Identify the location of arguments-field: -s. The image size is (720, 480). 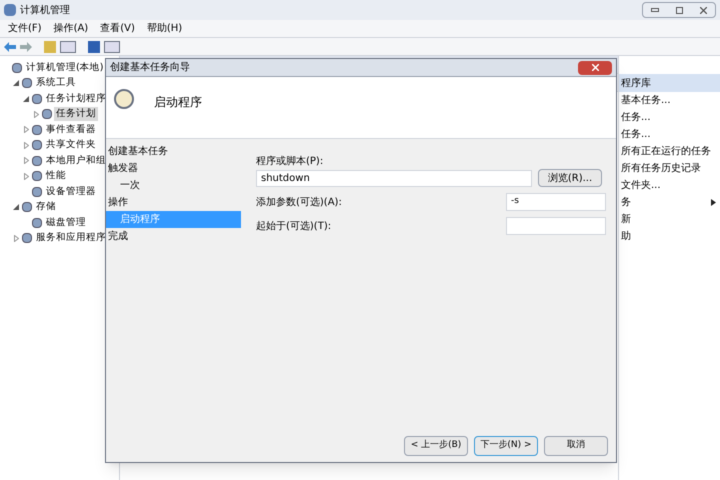
(556, 202).